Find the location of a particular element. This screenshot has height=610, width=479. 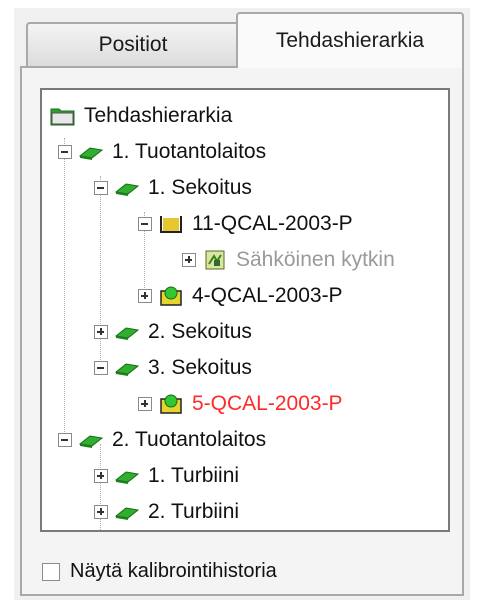

open-position-icon is located at coordinates (171, 224).